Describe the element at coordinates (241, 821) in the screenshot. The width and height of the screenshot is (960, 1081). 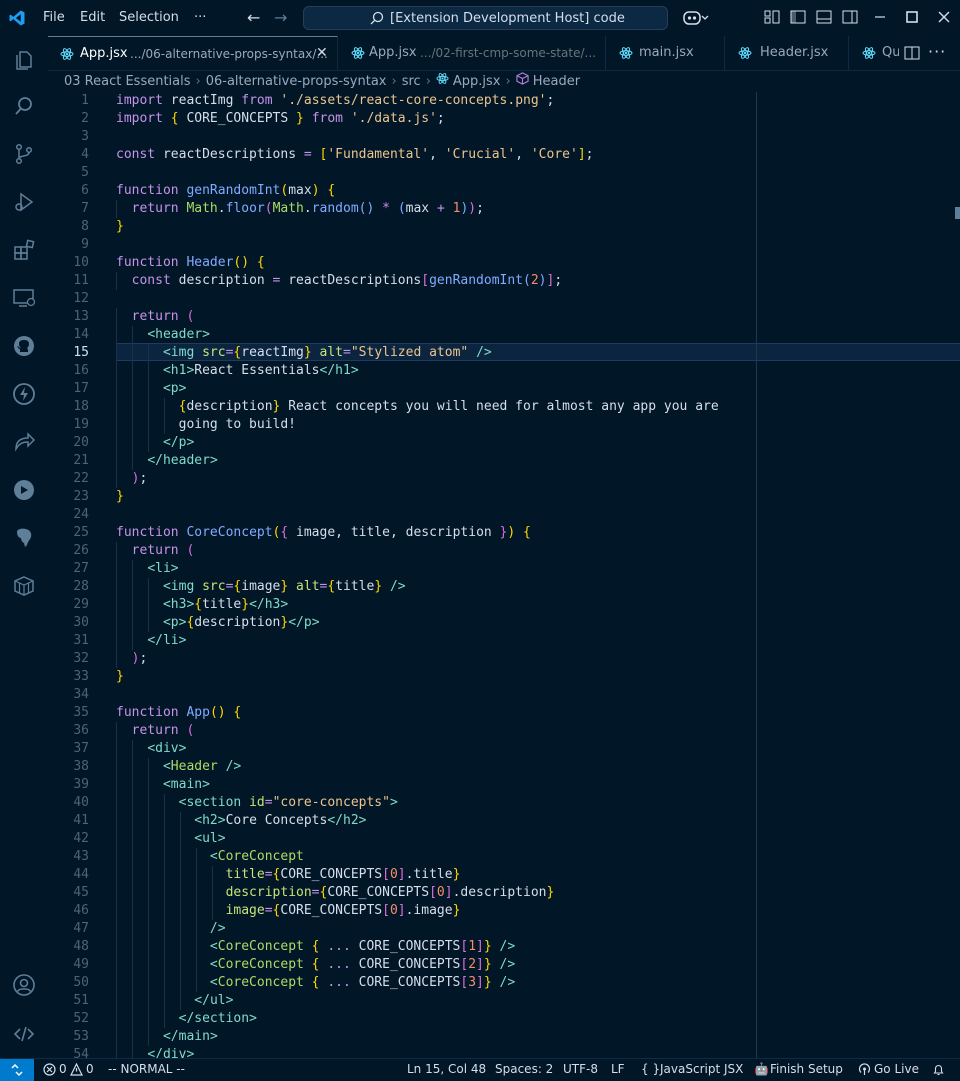
I see `code-line: <h2>Core Concepts</h2>` at that location.